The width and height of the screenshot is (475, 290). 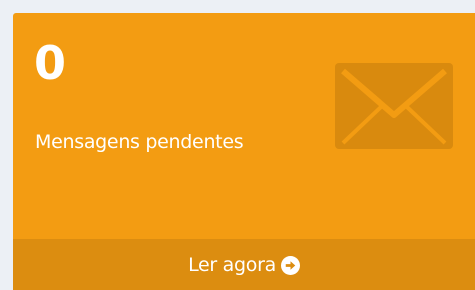 What do you see at coordinates (290, 265) in the screenshot?
I see `arrow-circle-right-icon` at bounding box center [290, 265].